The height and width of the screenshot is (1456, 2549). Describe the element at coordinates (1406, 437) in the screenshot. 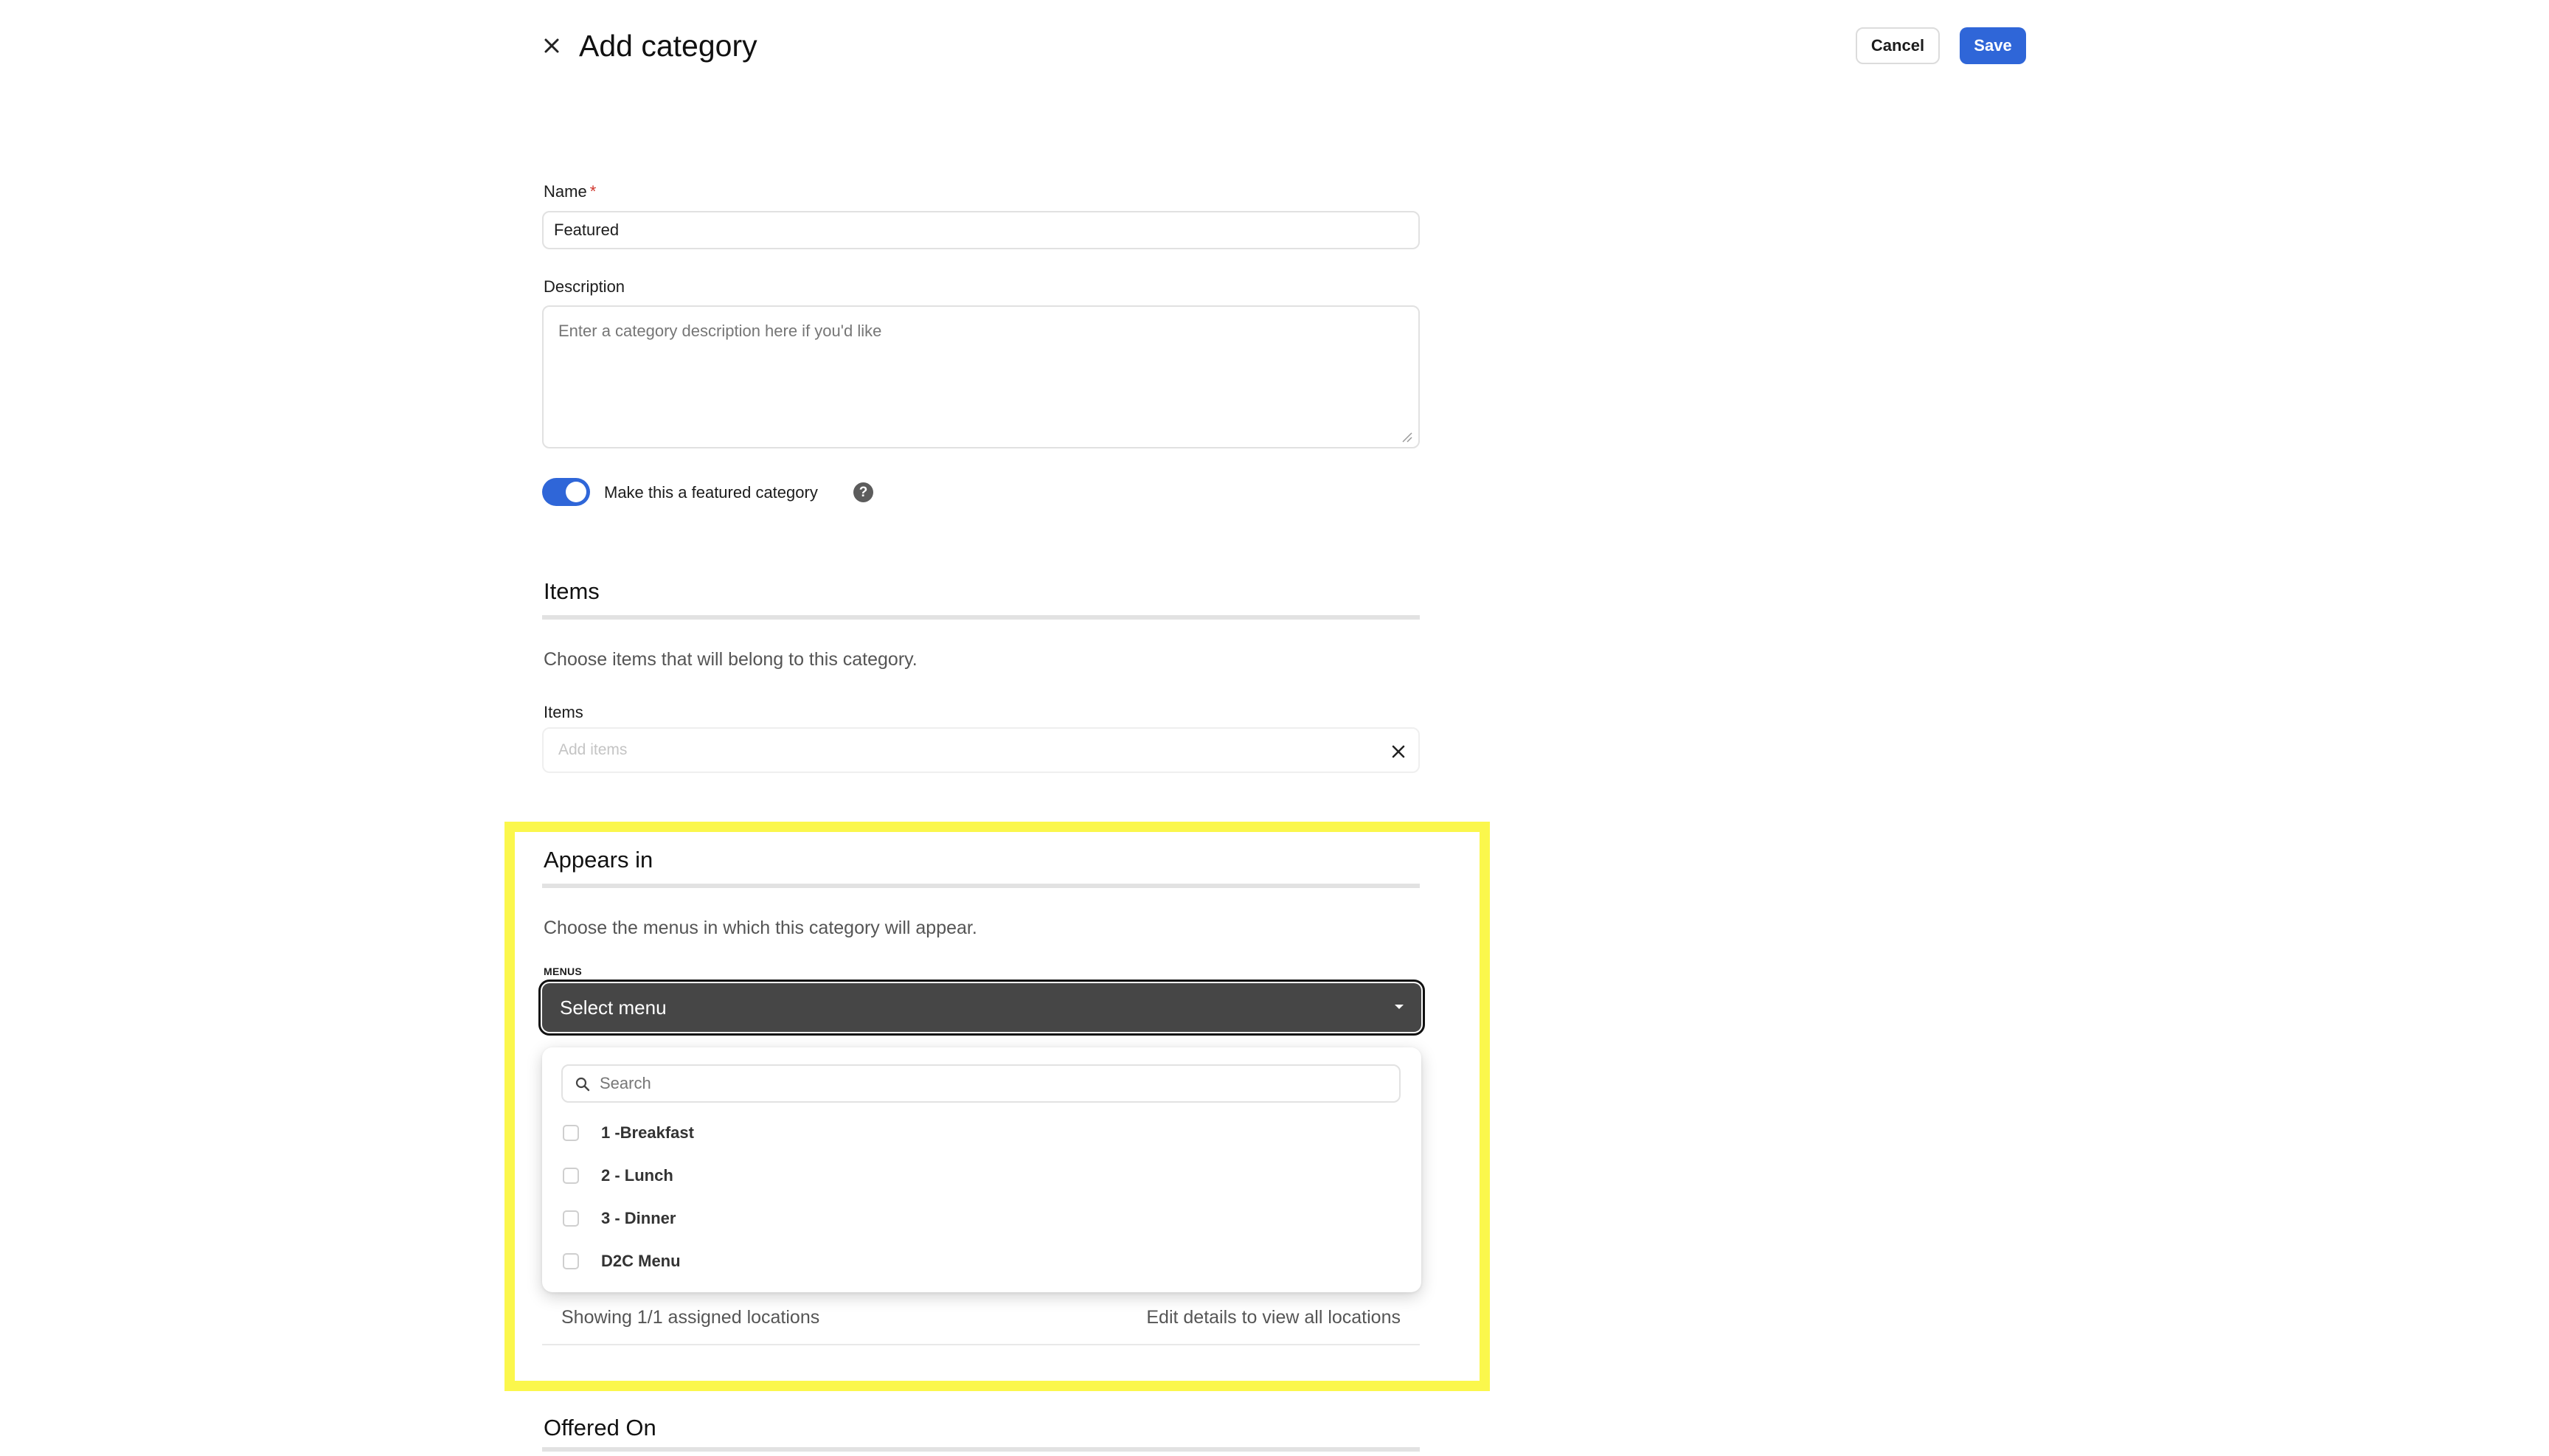

I see `resize-grip-icon` at that location.